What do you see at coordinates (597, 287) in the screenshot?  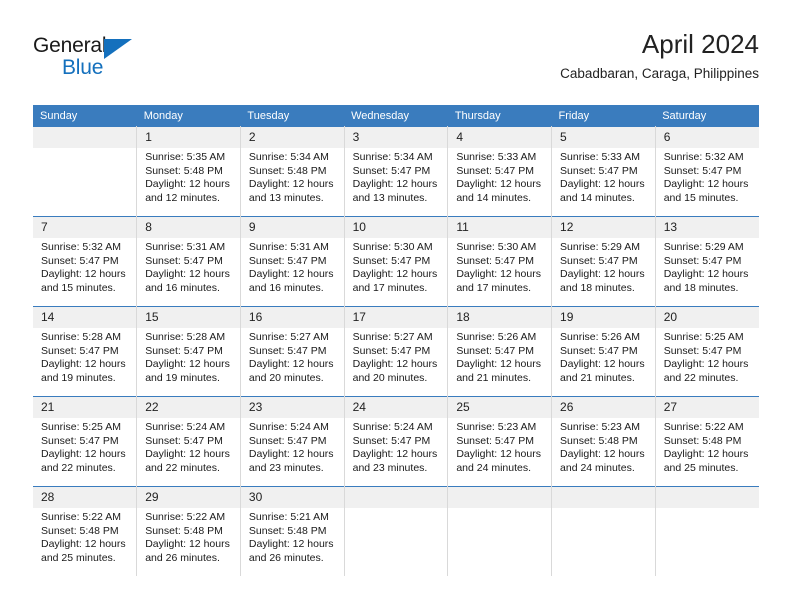 I see `daylight-line-2: and 18 minutes.` at bounding box center [597, 287].